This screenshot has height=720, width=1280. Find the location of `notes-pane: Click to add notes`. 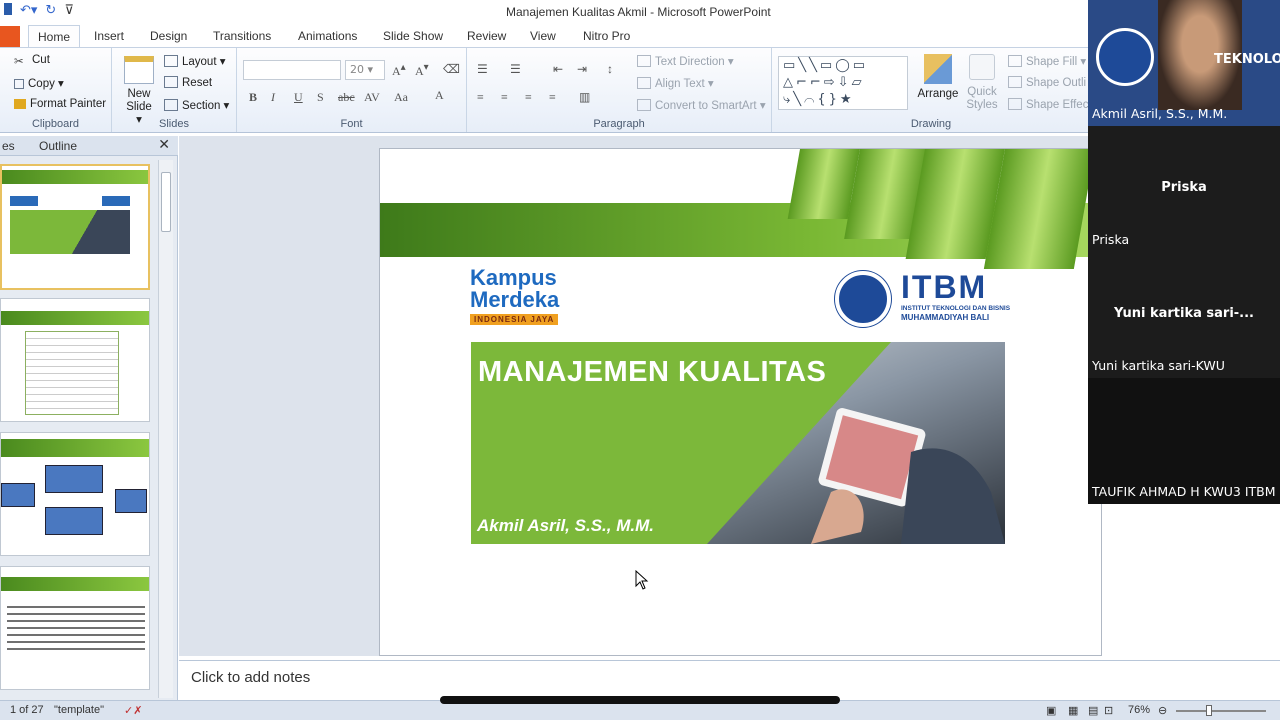

notes-pane: Click to add notes is located at coordinates (729, 680).